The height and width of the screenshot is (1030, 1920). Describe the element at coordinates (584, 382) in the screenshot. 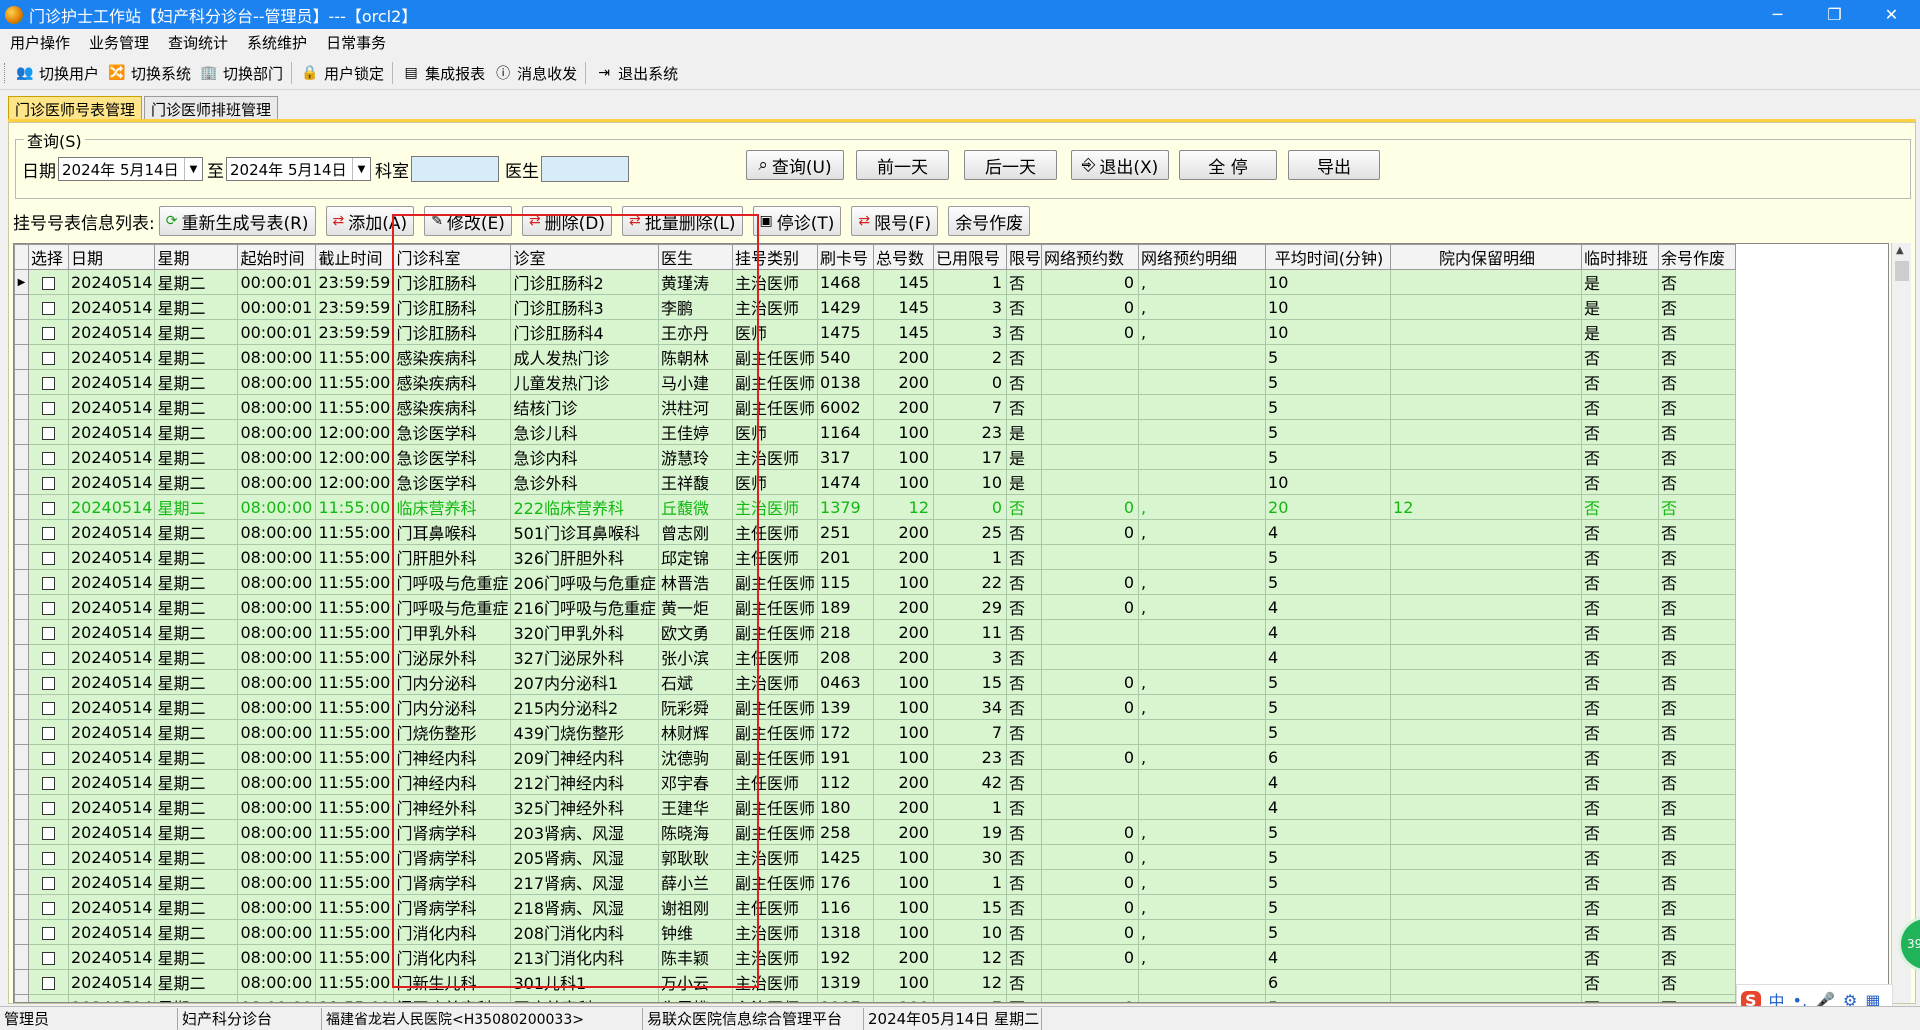

I see `table-cell: 儿童发热门诊` at that location.